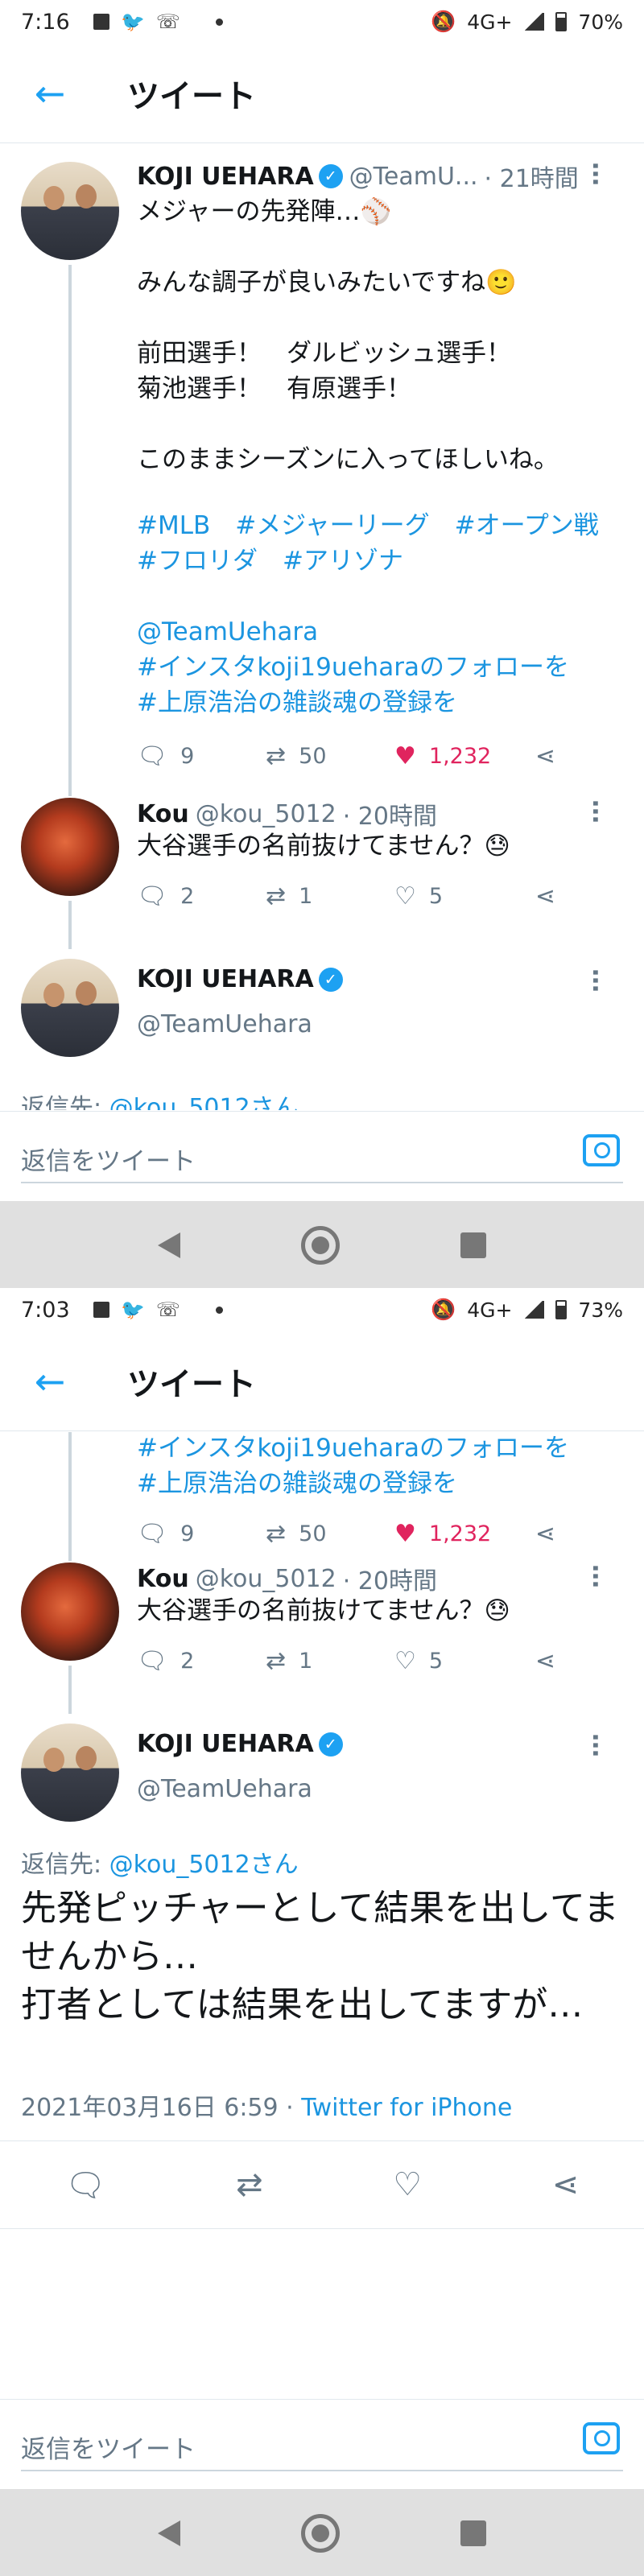 This screenshot has height=2576, width=644. Describe the element at coordinates (378, 525) in the screenshot. I see `hashtags-line: #MLB #メジャーリーグ #オープン戦` at that location.